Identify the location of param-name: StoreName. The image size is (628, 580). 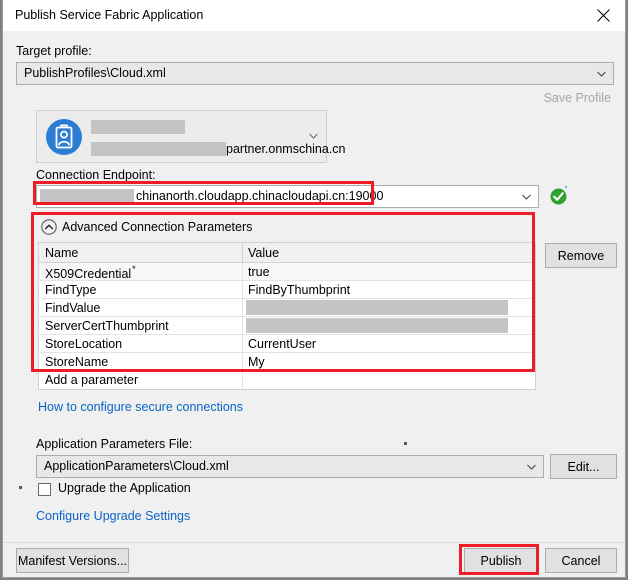
(77, 362).